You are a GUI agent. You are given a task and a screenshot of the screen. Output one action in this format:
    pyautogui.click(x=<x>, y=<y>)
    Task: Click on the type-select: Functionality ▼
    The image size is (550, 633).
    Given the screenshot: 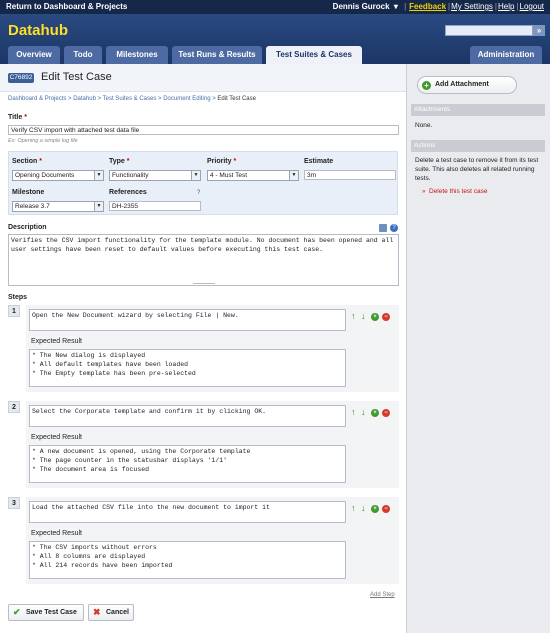 What is the action you would take?
    pyautogui.click(x=155, y=175)
    